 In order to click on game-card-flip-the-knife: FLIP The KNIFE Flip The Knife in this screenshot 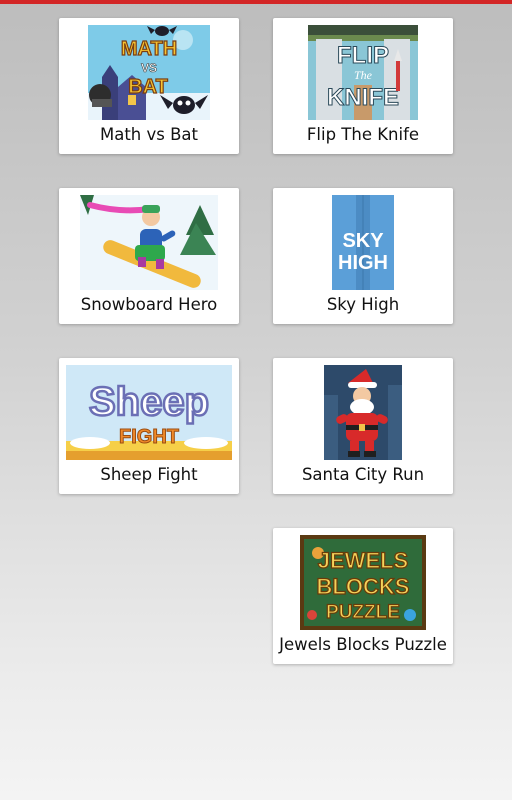, I will do `click(363, 86)`.